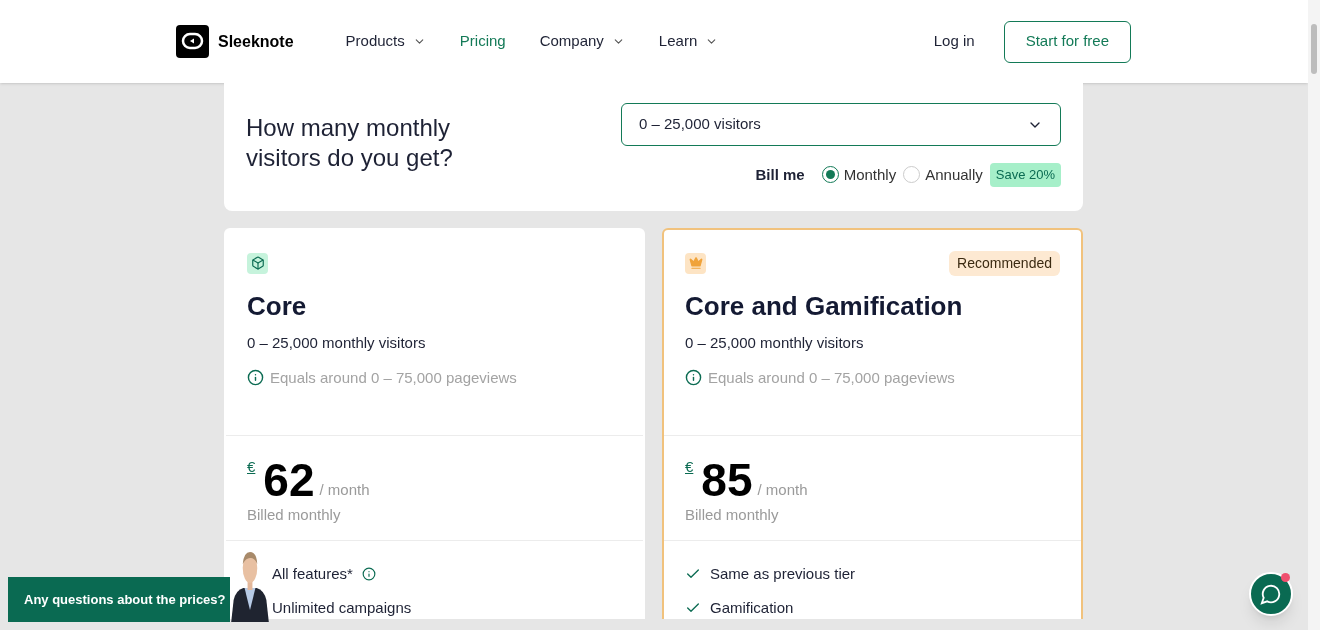  What do you see at coordinates (943, 174) in the screenshot?
I see `billing-radio: Annually` at bounding box center [943, 174].